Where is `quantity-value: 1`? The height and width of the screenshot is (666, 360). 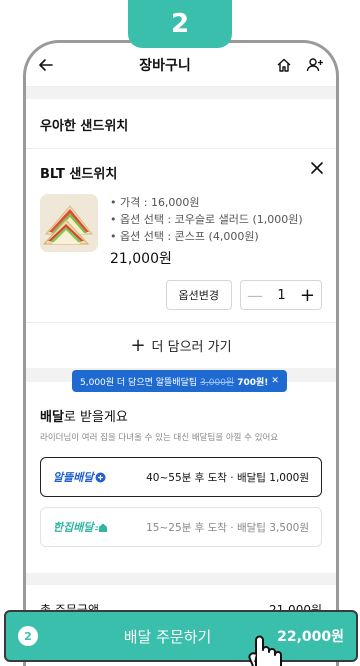
quantity-value: 1 is located at coordinates (281, 295).